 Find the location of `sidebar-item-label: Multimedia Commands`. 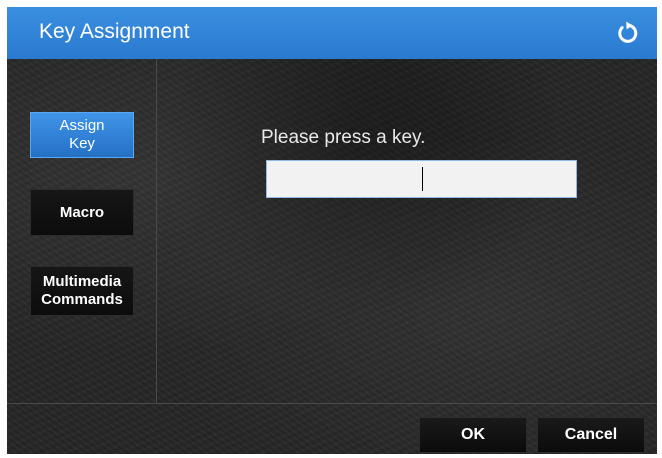

sidebar-item-label: Multimedia Commands is located at coordinates (82, 290).